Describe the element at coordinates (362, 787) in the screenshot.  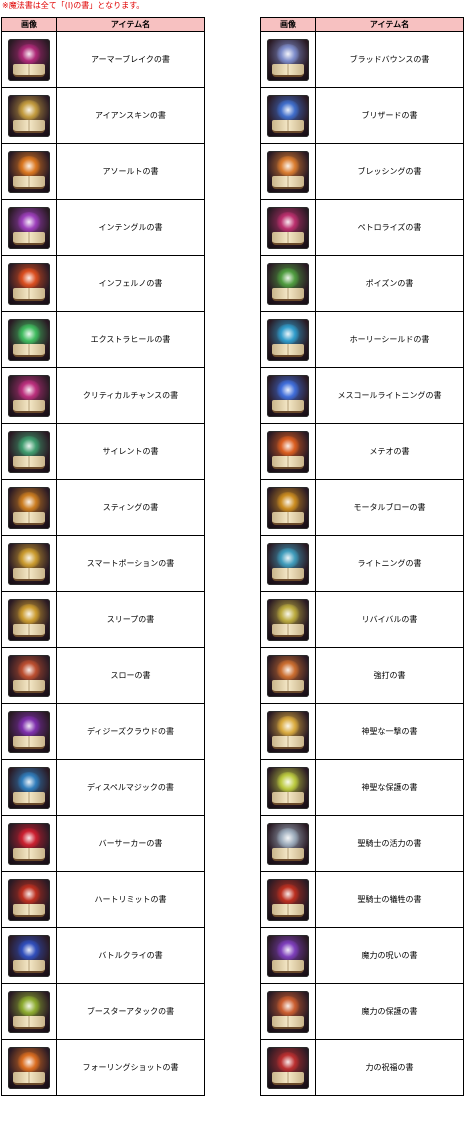
I see `table-row: 神聖な保護の書` at that location.